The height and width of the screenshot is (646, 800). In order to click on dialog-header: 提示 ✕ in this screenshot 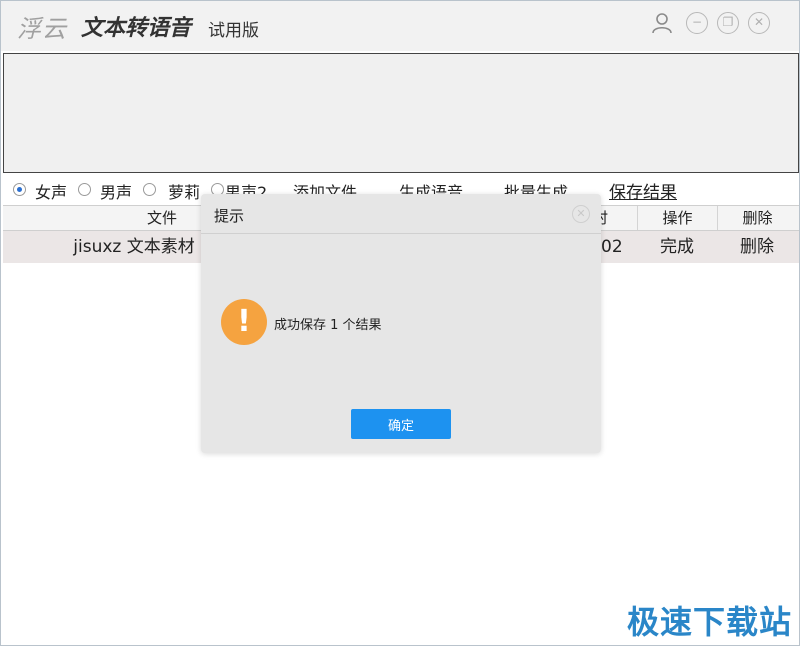, I will do `click(401, 214)`.